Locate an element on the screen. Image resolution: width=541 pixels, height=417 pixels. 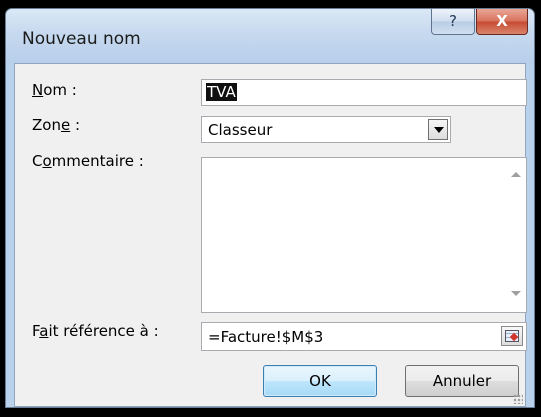
scope-label: Zone : is located at coordinates (56, 125).